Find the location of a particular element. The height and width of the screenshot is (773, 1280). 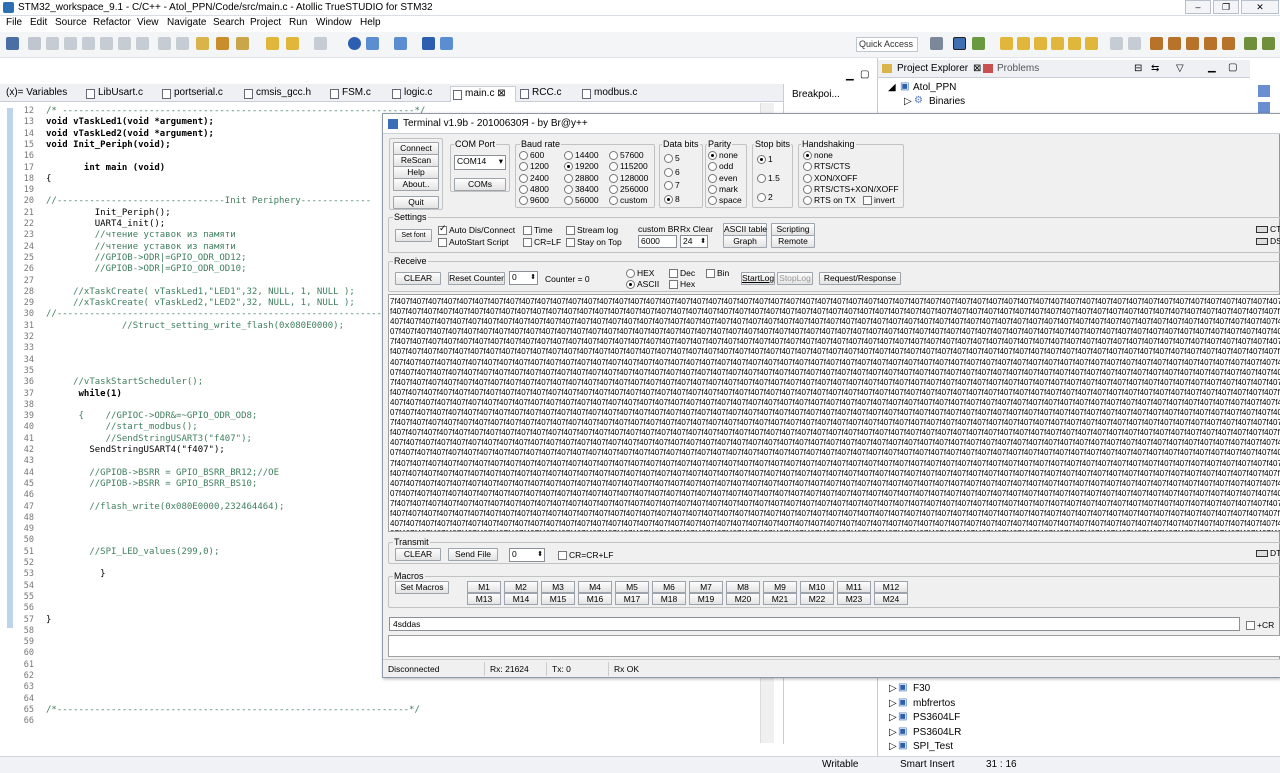

close-button: ✕ is located at coordinates (1260, 7).